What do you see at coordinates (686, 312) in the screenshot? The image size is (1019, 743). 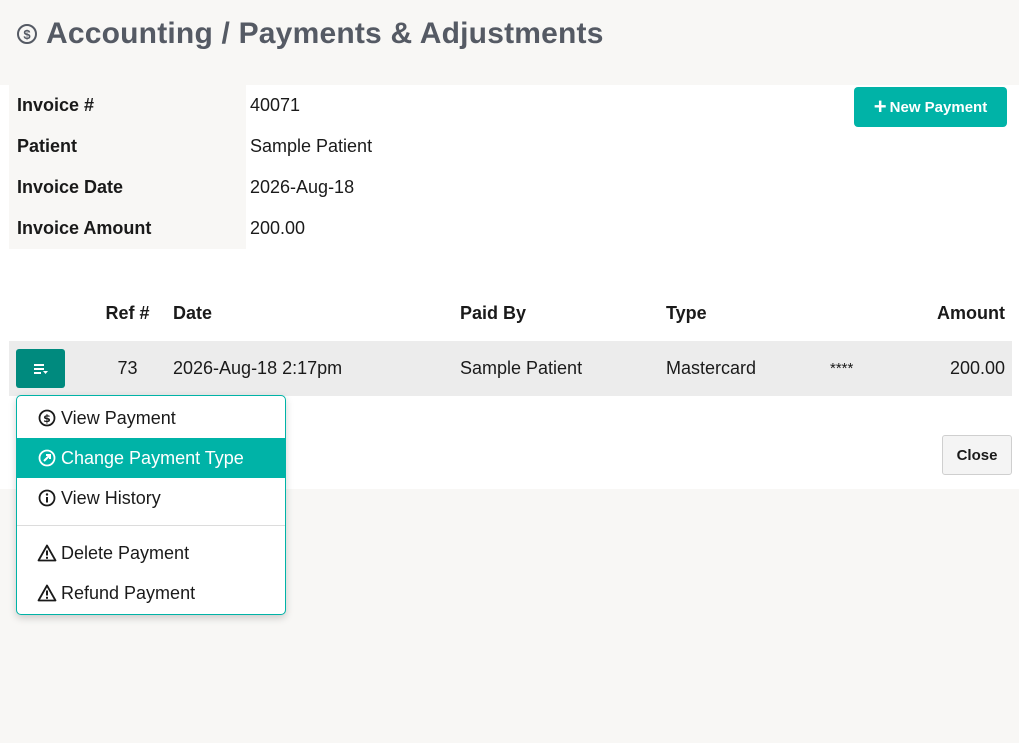 I see `header-type: Type` at bounding box center [686, 312].